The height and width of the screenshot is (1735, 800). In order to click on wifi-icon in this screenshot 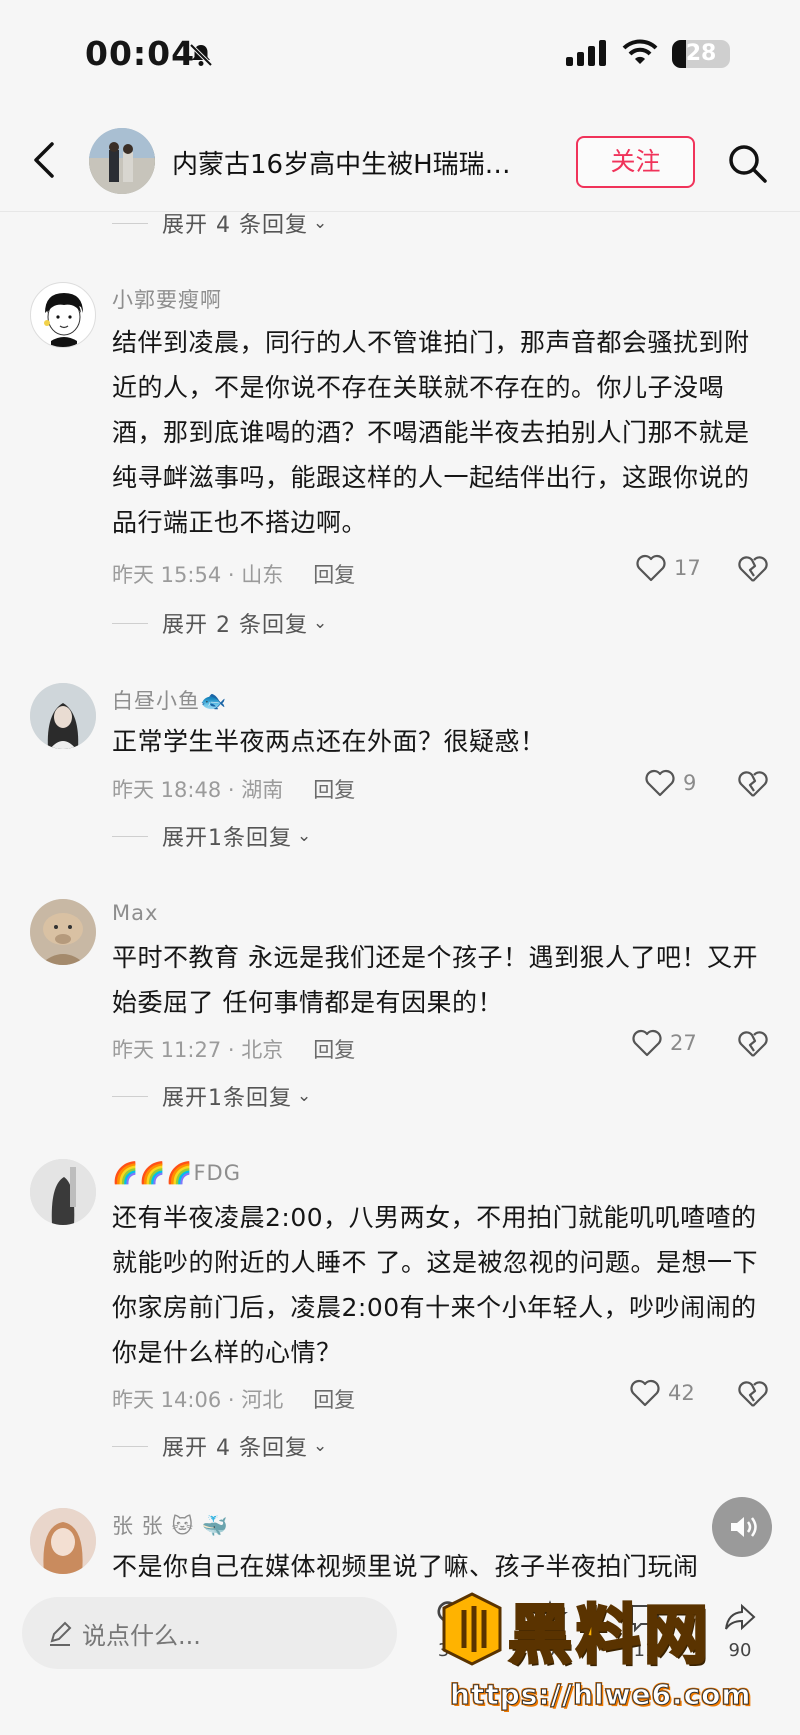, I will do `click(640, 51)`.